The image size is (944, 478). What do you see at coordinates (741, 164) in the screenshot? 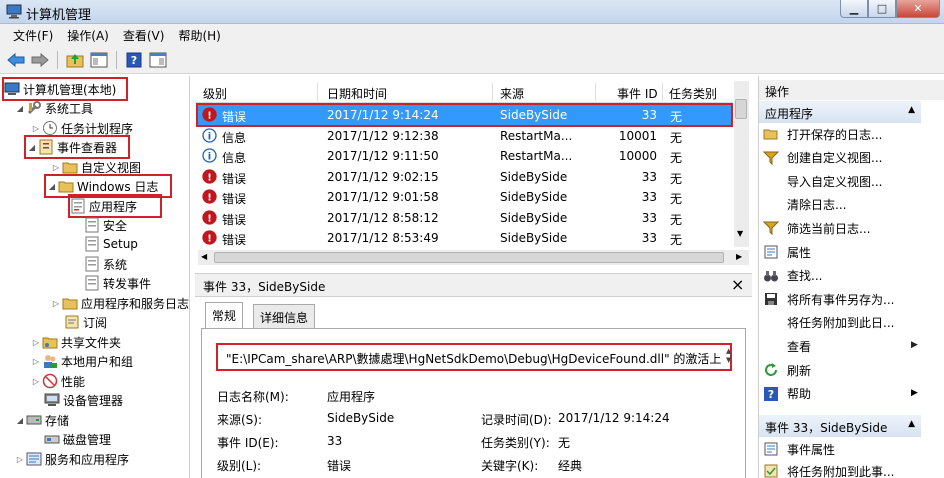
I see `event-list-vscrollbar: ▼` at bounding box center [741, 164].